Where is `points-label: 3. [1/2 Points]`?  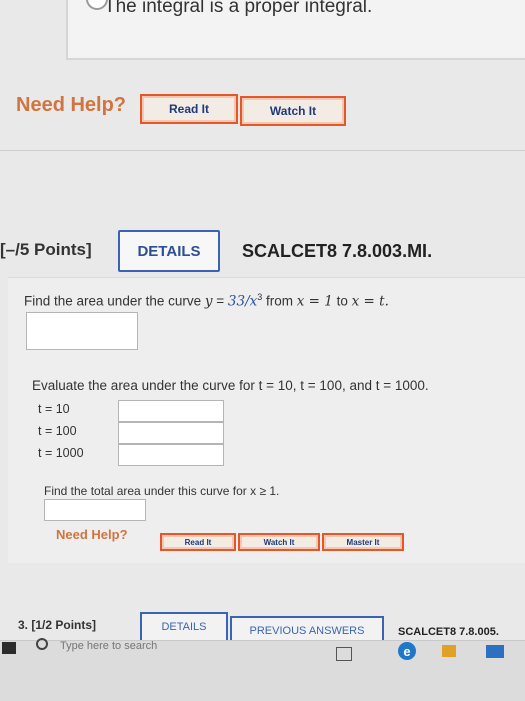
points-label: 3. [1/2 Points] is located at coordinates (57, 625).